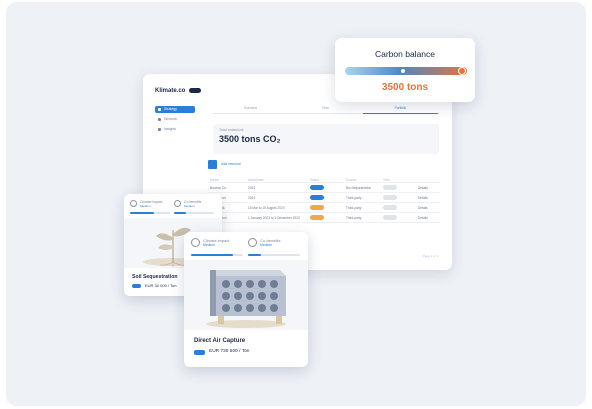 The height and width of the screenshot is (409, 592). What do you see at coordinates (159, 109) in the screenshot?
I see `strategy-icon` at bounding box center [159, 109].